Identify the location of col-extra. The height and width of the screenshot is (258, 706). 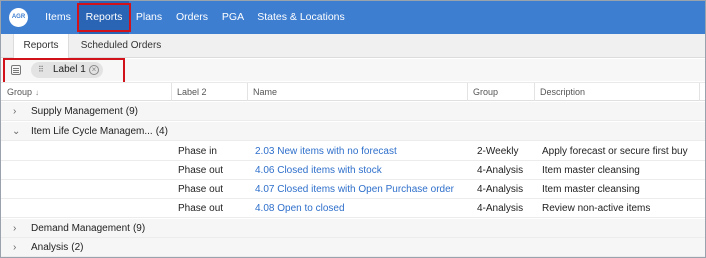
(702, 92).